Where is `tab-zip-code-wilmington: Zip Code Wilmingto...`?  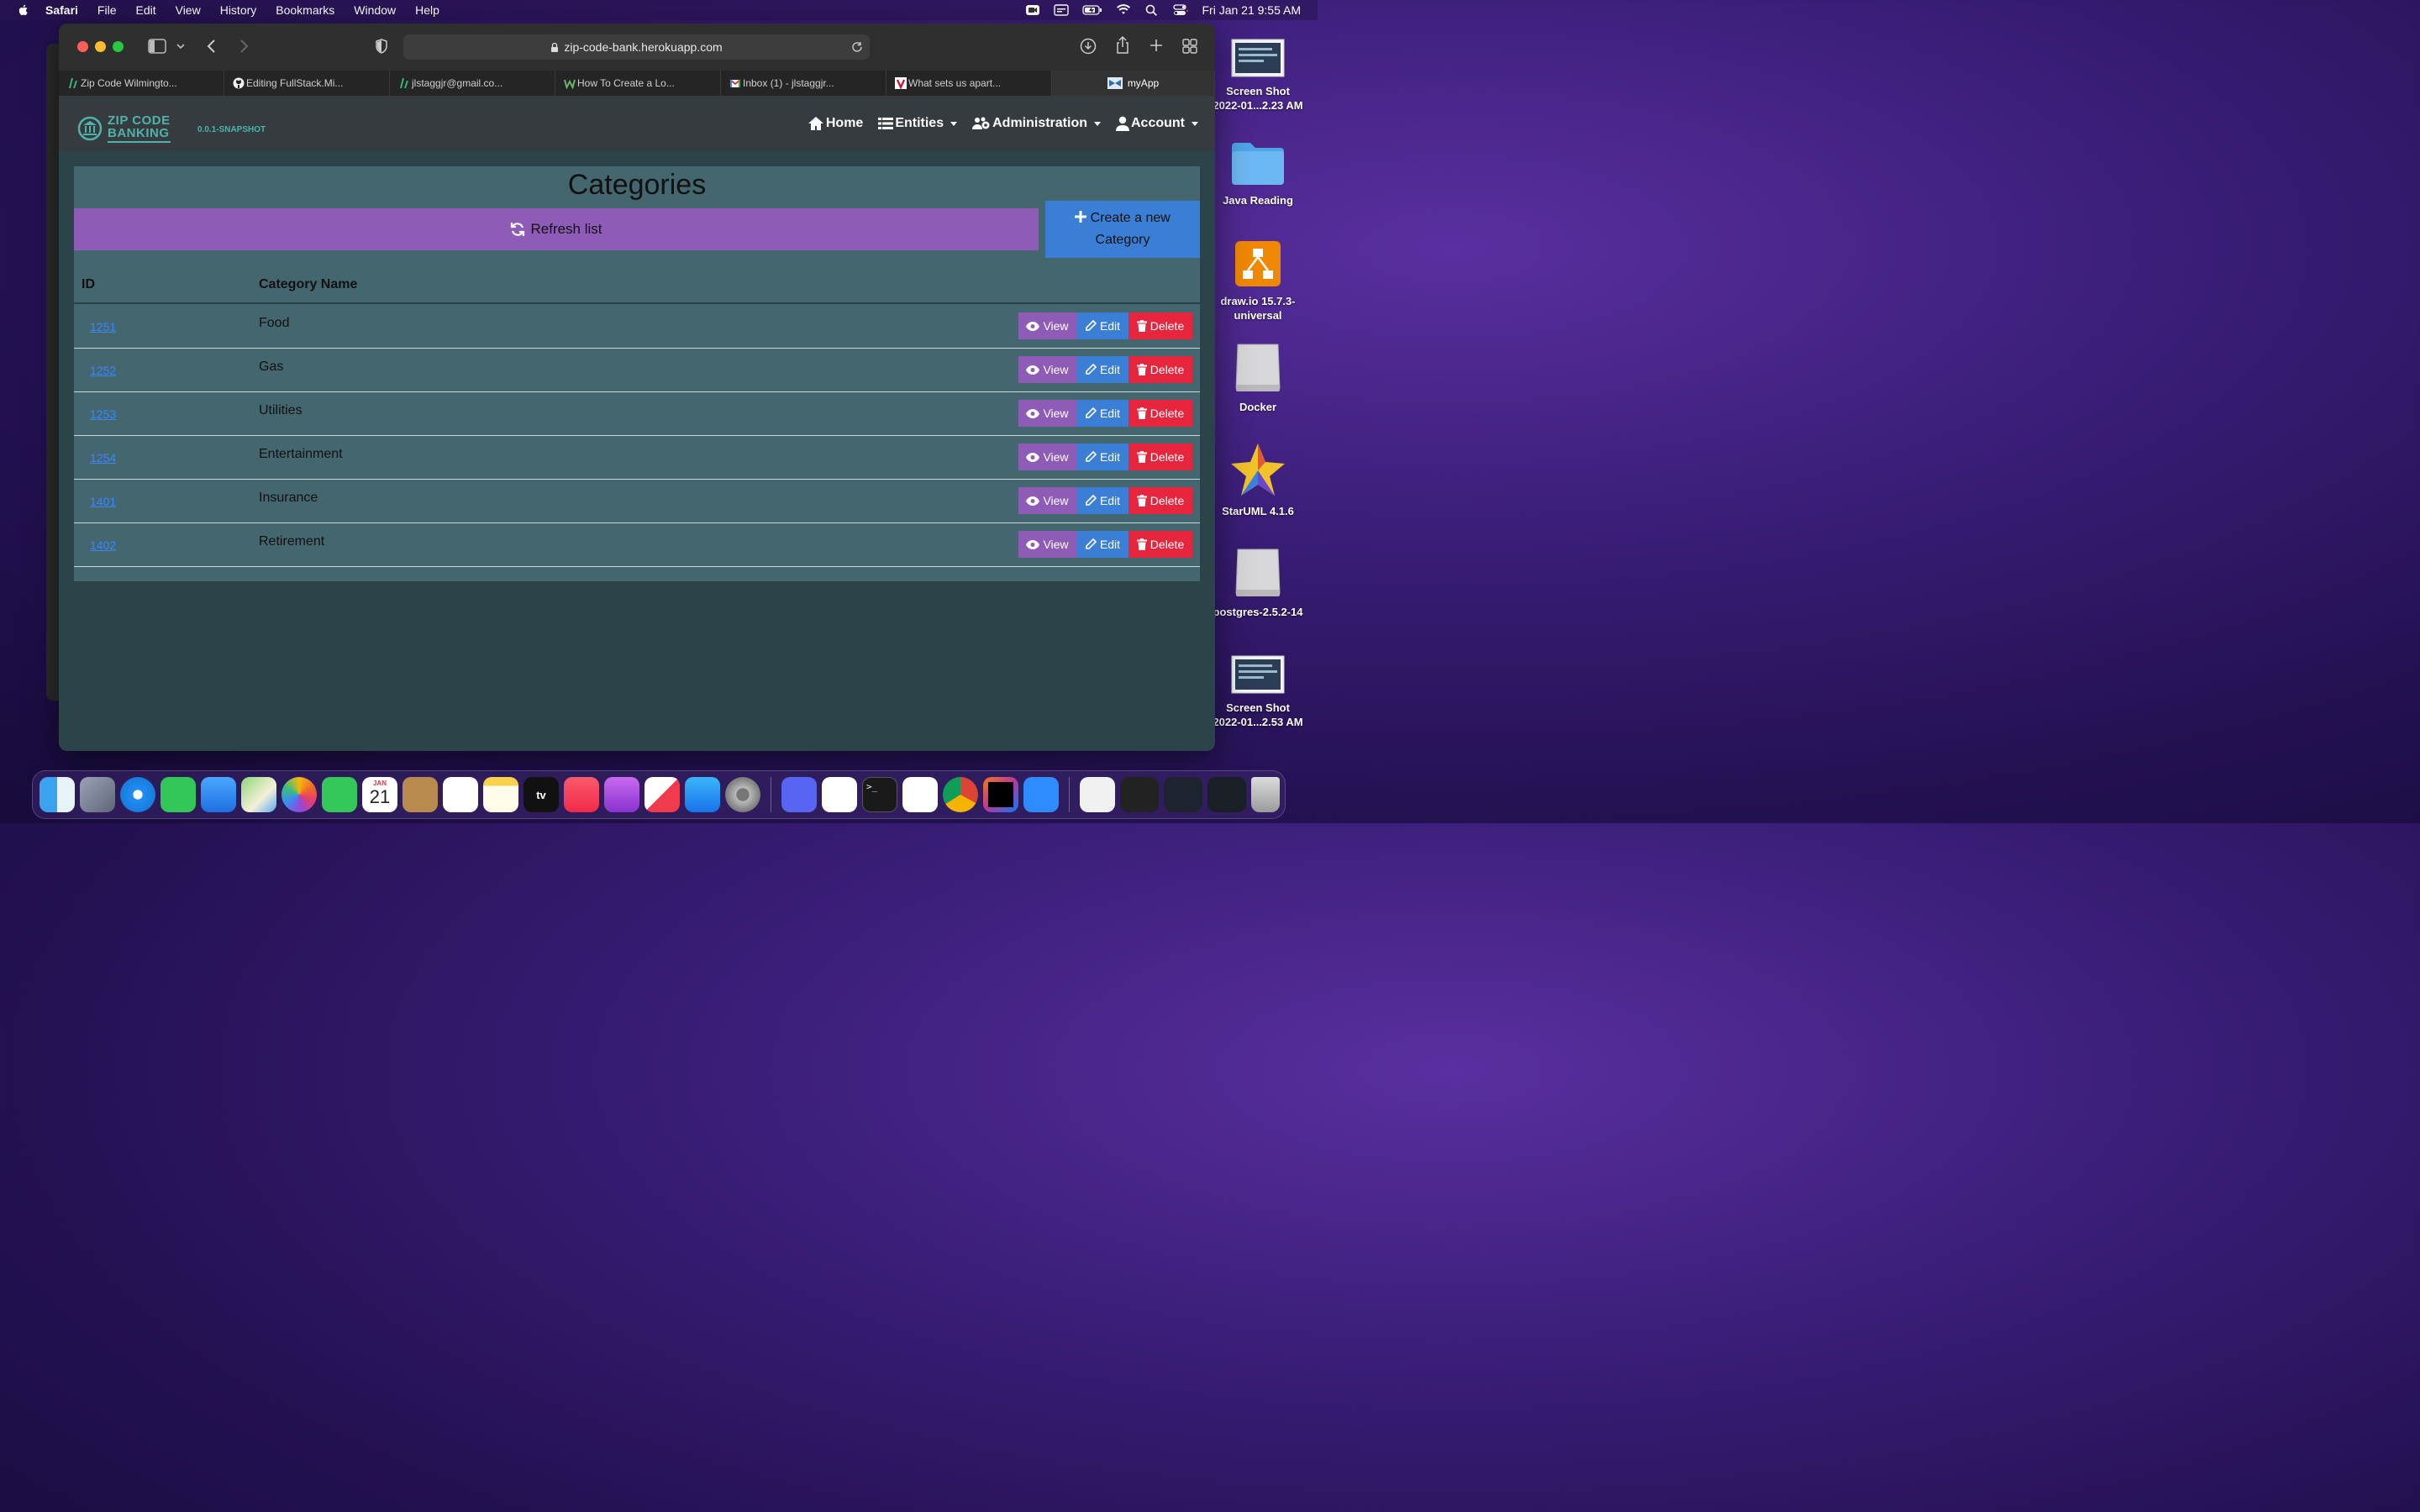
tab-zip-code-wilmington: Zip Code Wilmingto... is located at coordinates (142, 83).